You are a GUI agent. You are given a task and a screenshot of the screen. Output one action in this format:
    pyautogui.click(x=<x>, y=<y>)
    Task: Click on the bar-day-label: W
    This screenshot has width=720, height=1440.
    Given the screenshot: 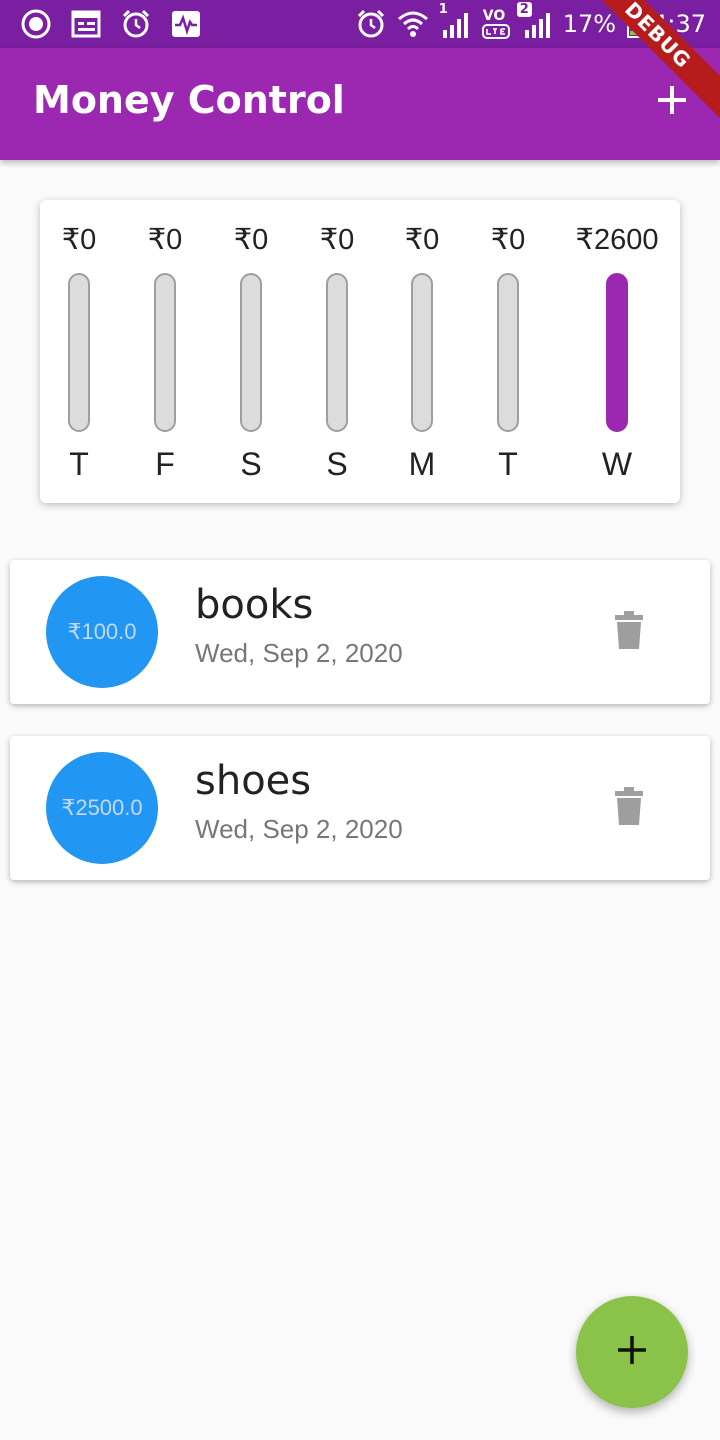 What is the action you would take?
    pyautogui.click(x=617, y=464)
    